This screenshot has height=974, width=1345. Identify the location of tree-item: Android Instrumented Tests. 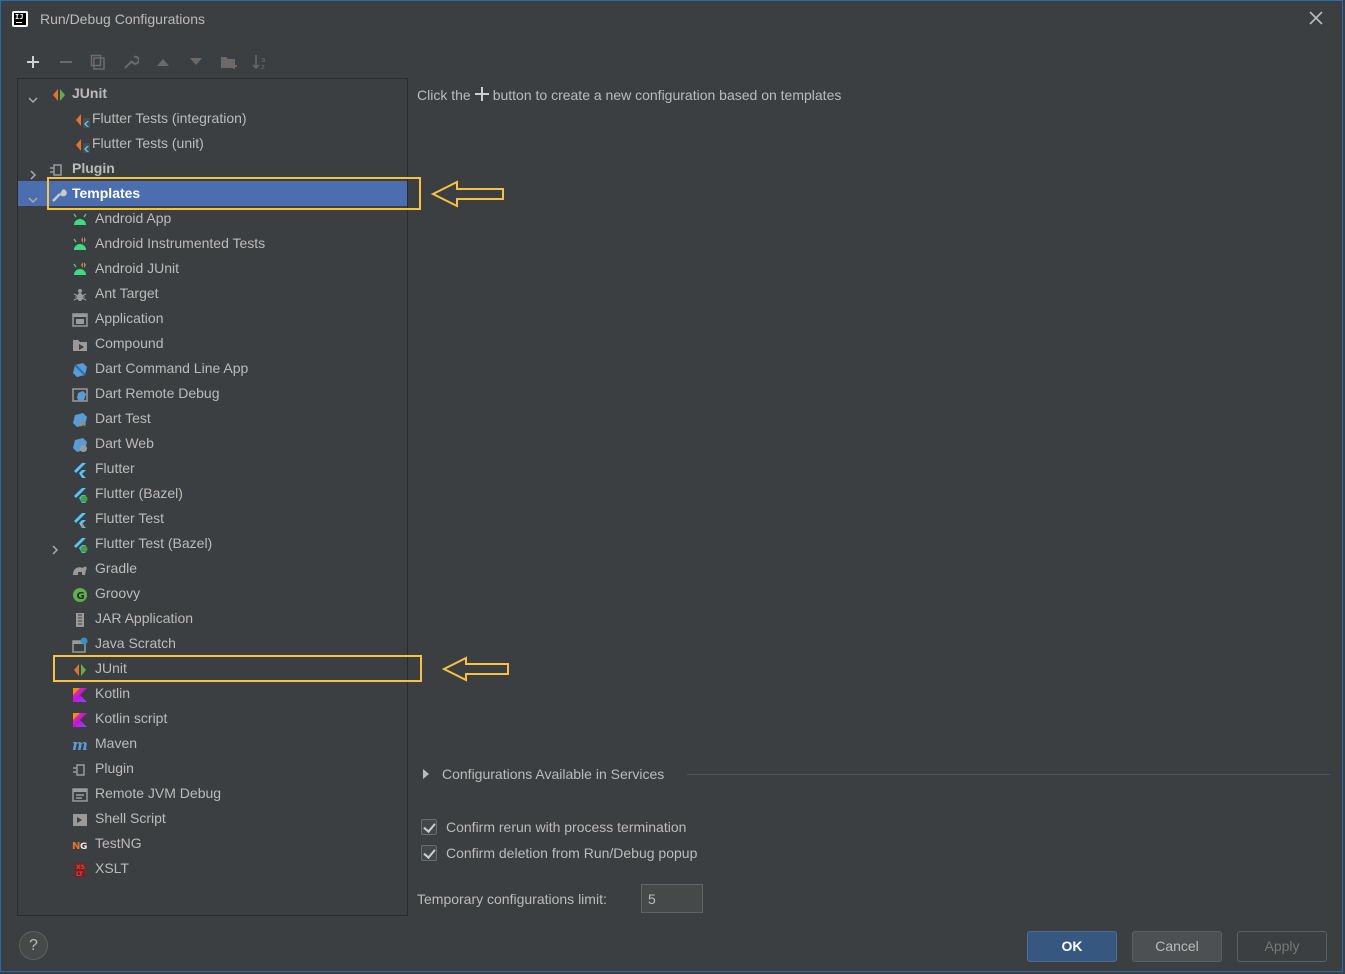
(212, 243).